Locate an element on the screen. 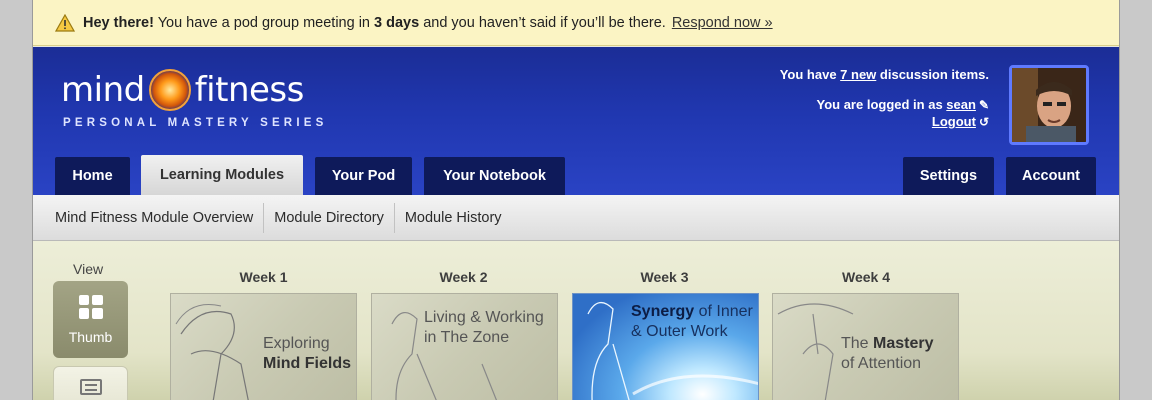 The width and height of the screenshot is (1152, 400). module-title-line2: Mind Fields is located at coordinates (307, 363).